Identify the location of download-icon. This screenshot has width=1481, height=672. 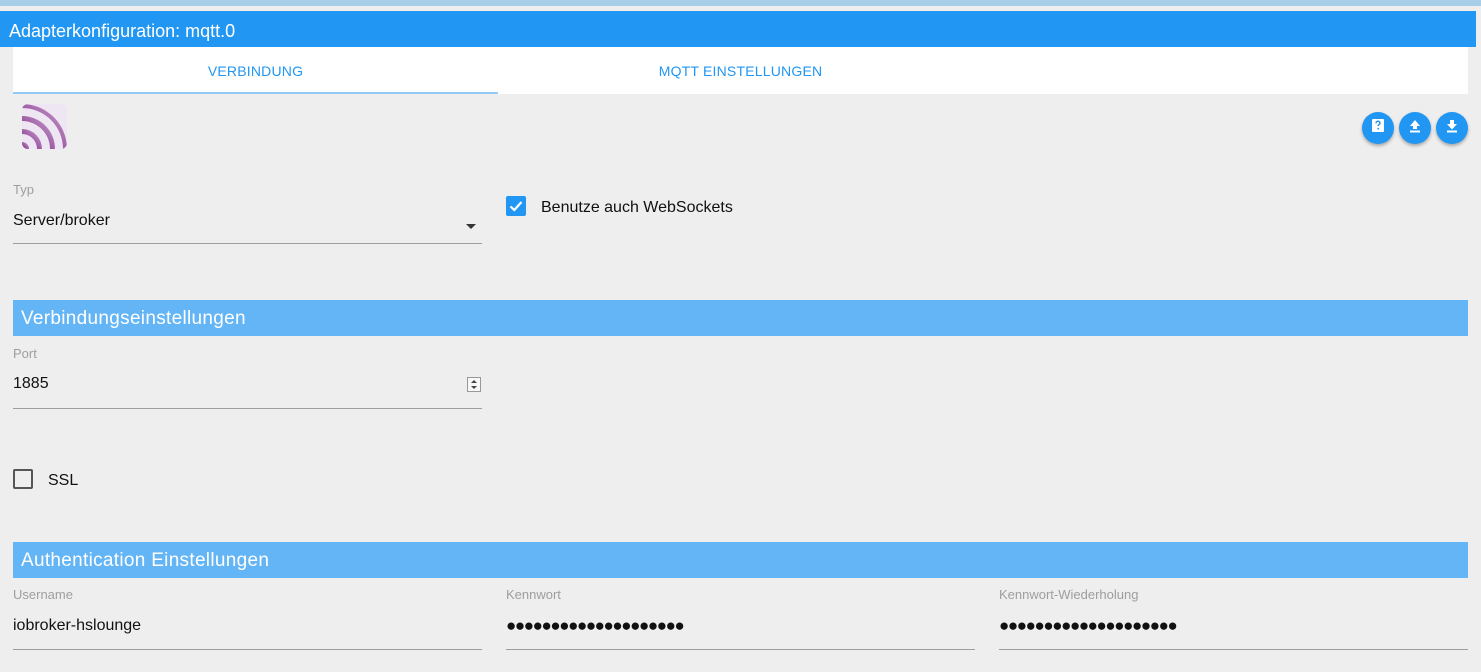
(1452, 128).